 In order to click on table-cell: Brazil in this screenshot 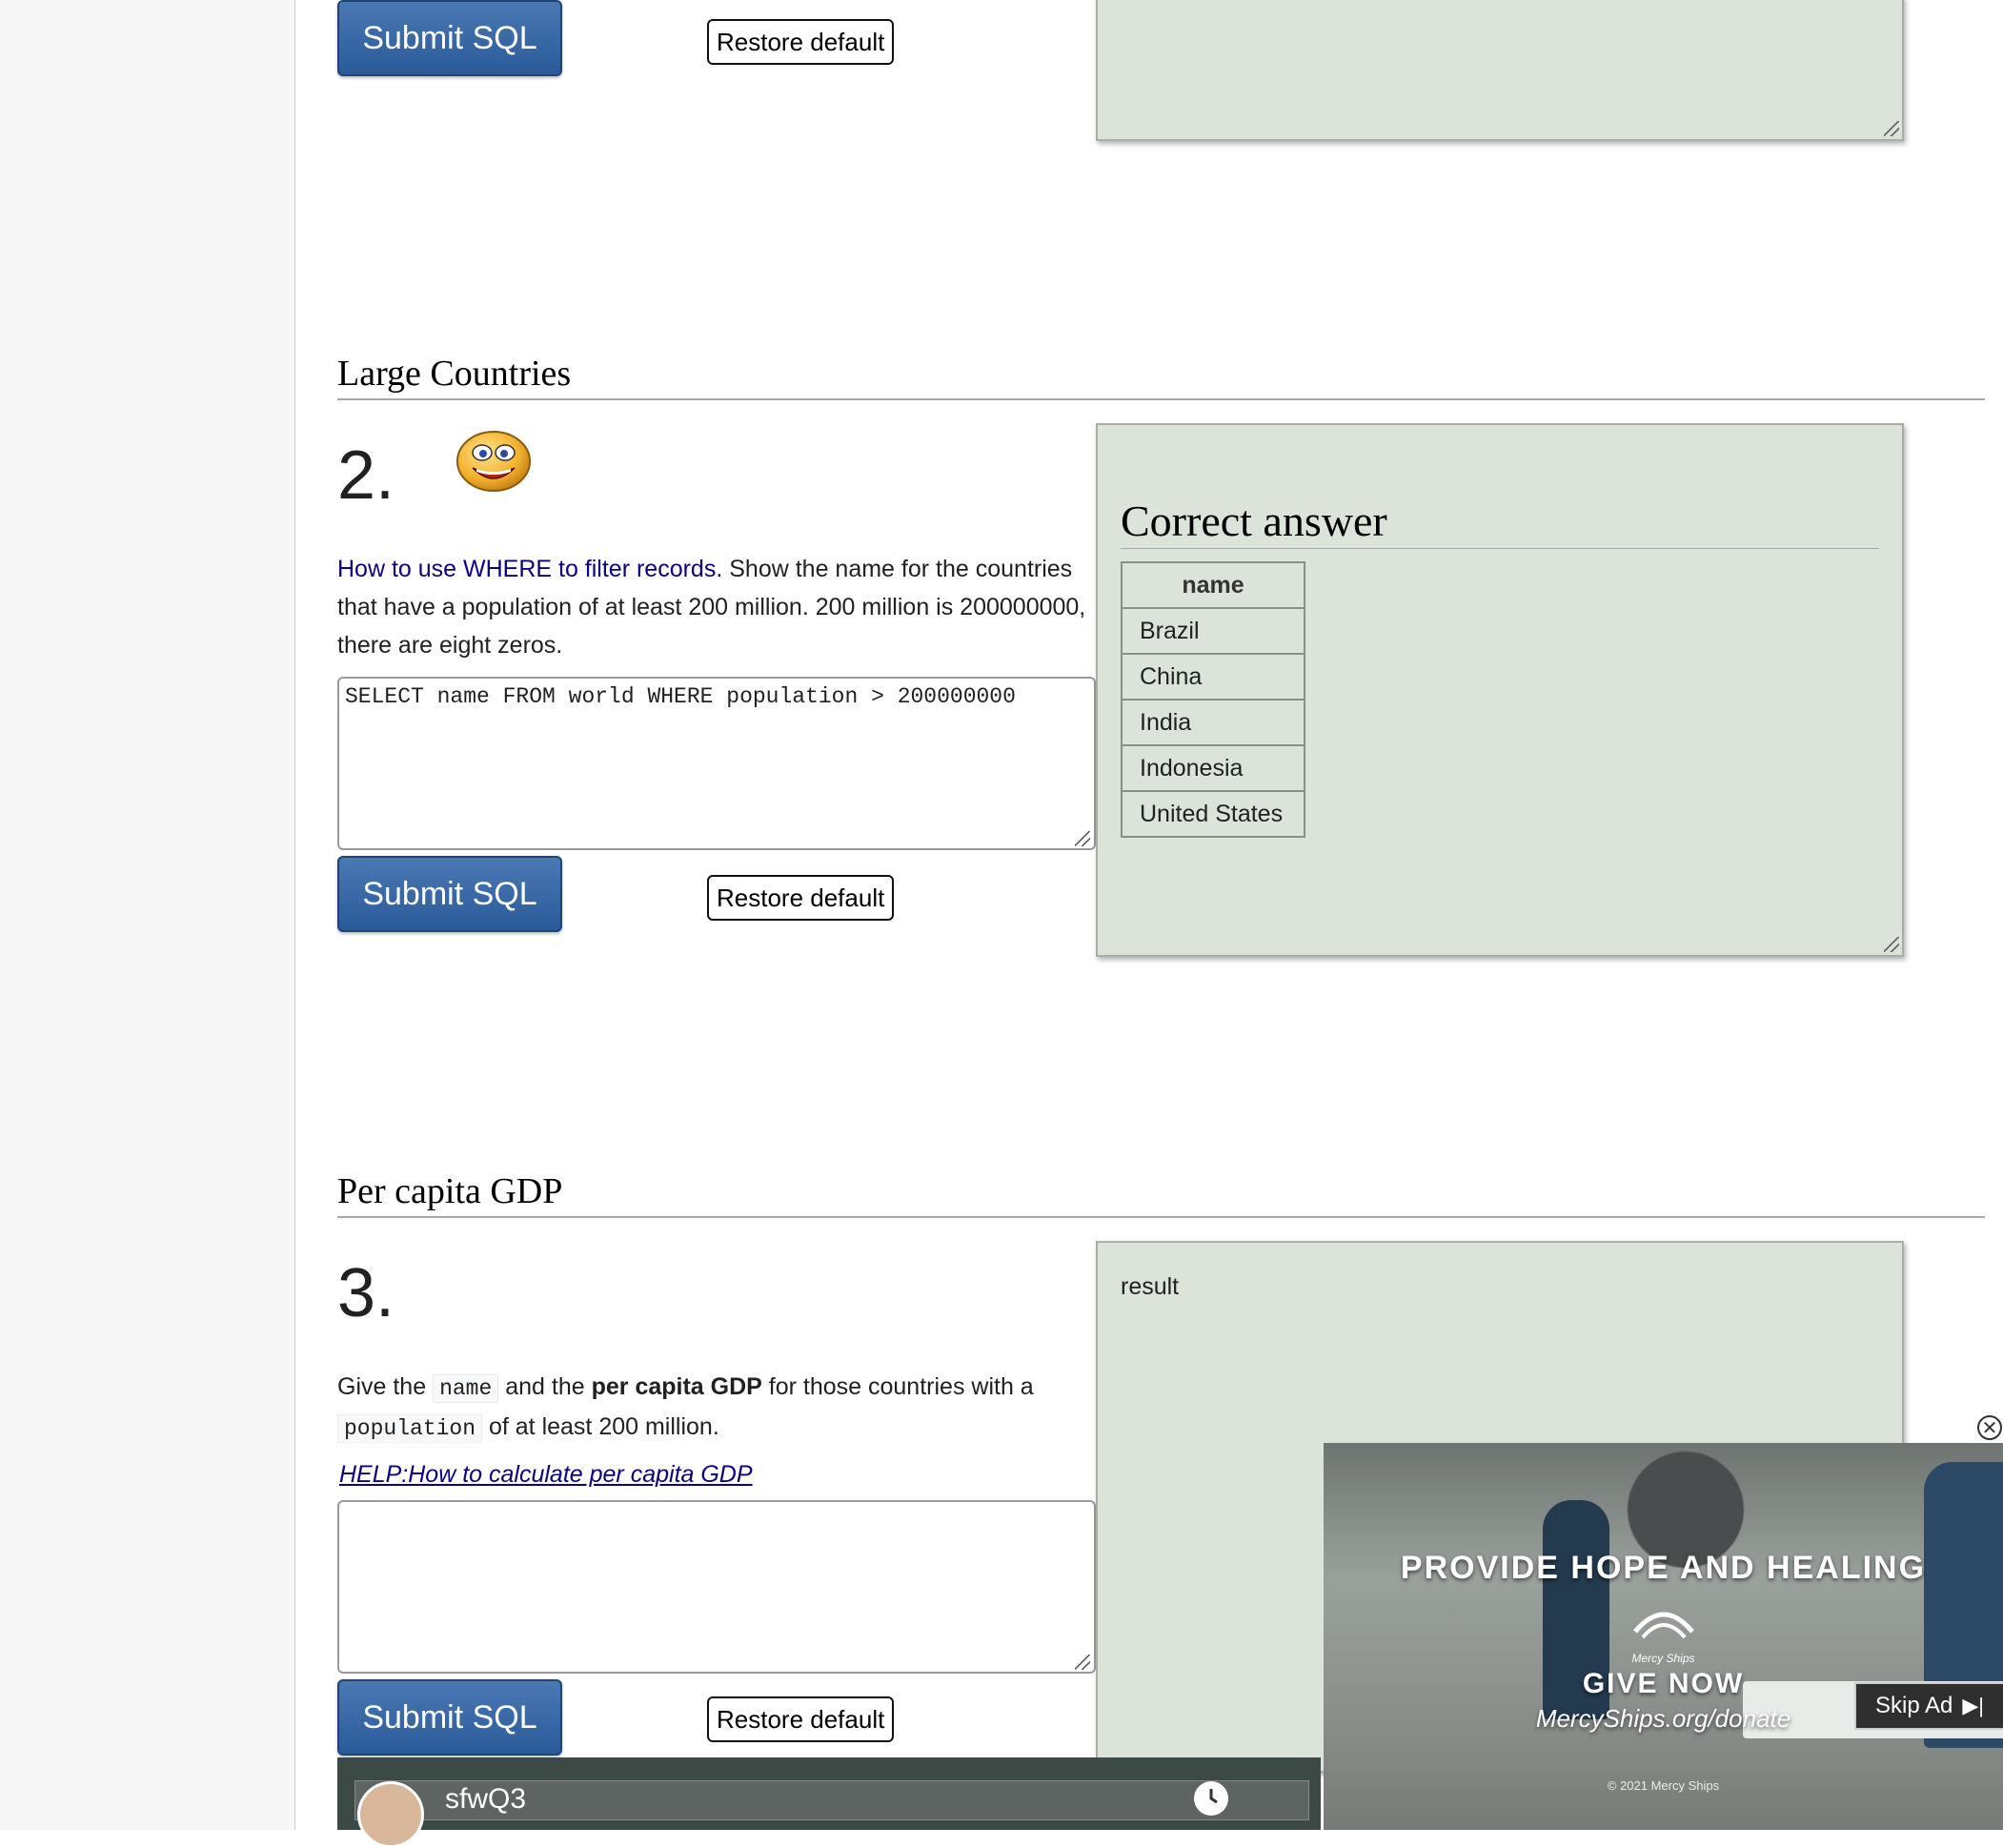, I will do `click(1213, 631)`.